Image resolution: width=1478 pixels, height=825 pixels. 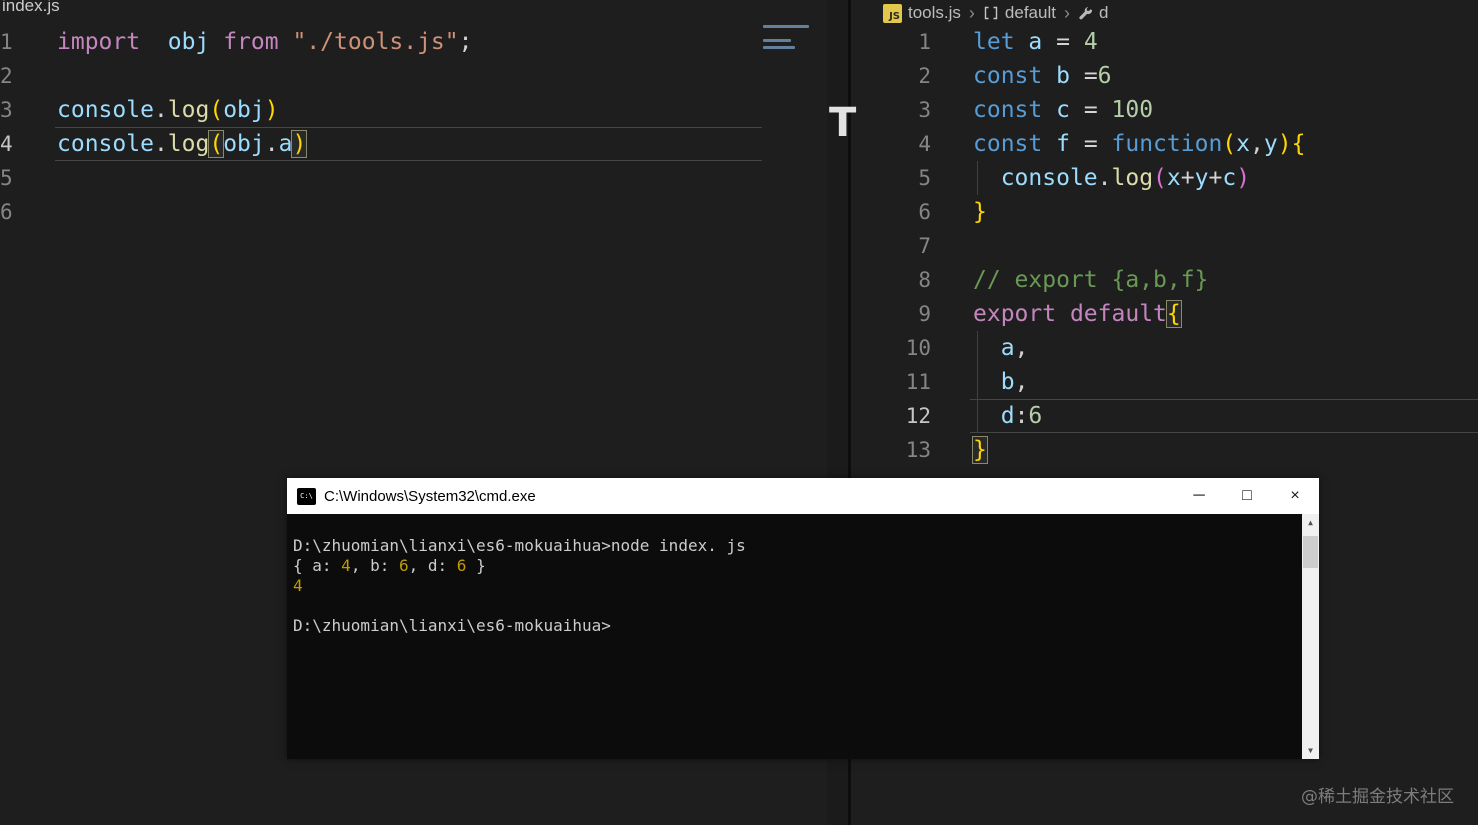 I want to click on right-gutter: 1 2 3 4 5 6 7 8 9 10 11 12 13, so click(x=916, y=246).